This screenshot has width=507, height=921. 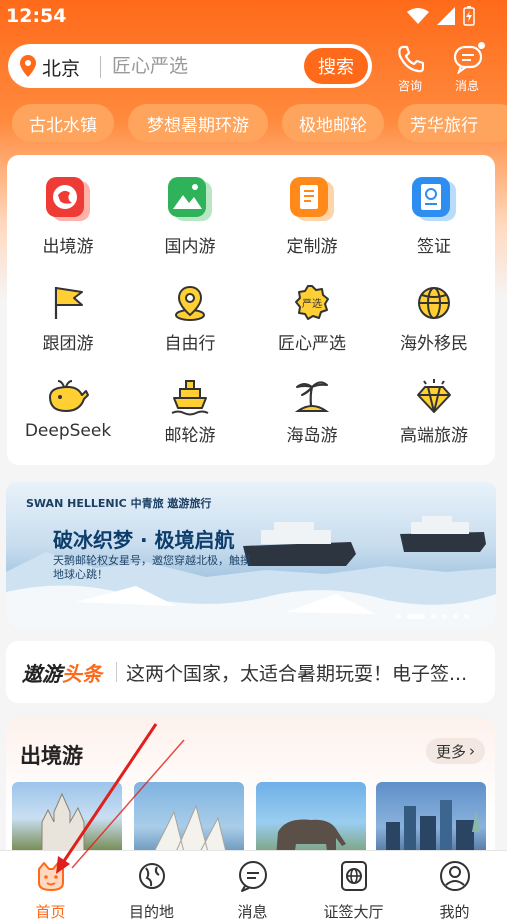 I want to click on tab-profile: 我的, so click(x=454, y=886).